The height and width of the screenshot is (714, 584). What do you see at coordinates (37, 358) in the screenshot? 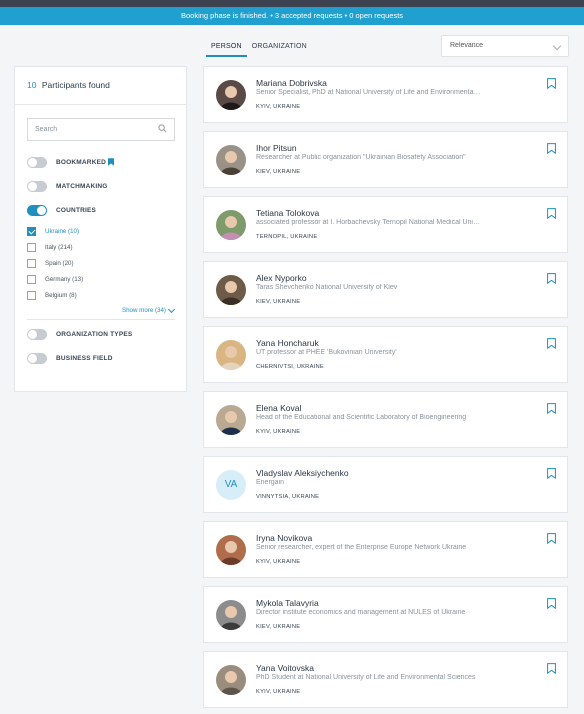
I see `business-field-toggle` at bounding box center [37, 358].